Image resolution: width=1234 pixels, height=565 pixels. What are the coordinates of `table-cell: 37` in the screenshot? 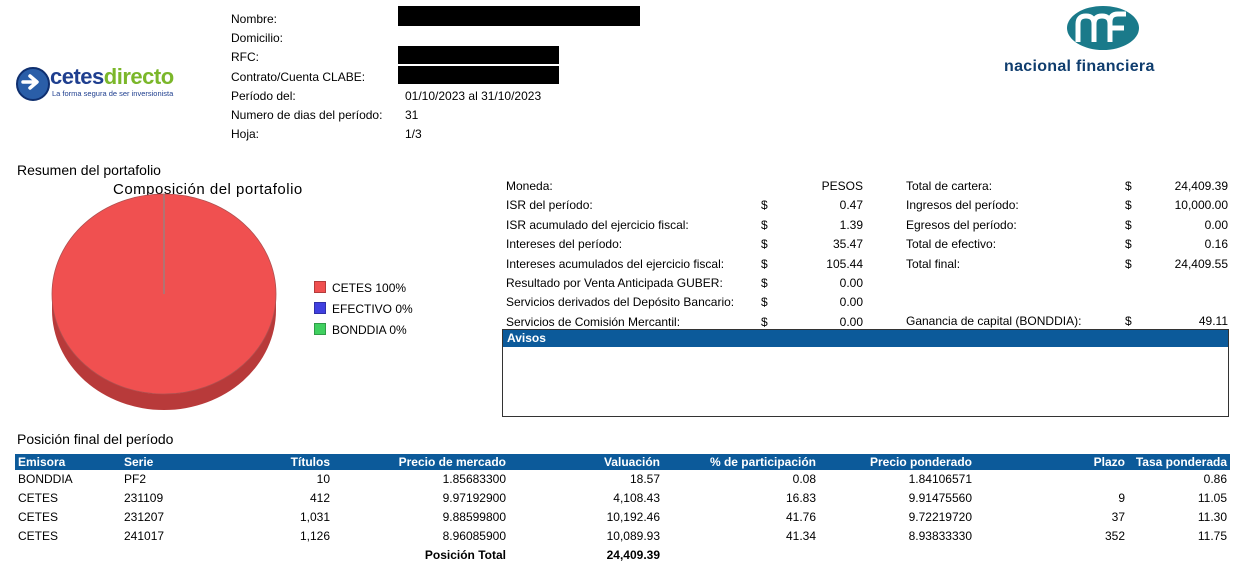 It's located at (1118, 517).